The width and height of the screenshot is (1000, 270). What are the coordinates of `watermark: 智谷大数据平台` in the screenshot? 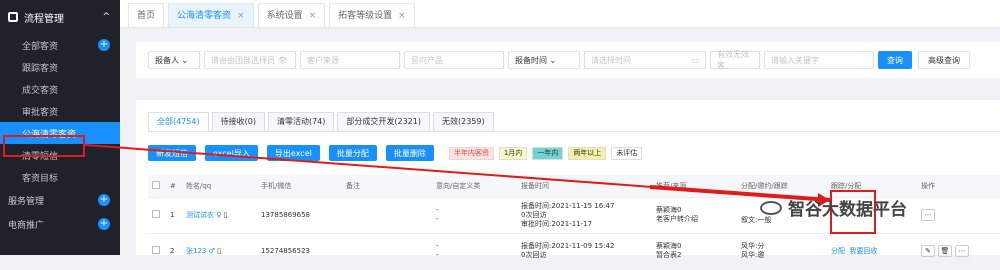 It's located at (833, 207).